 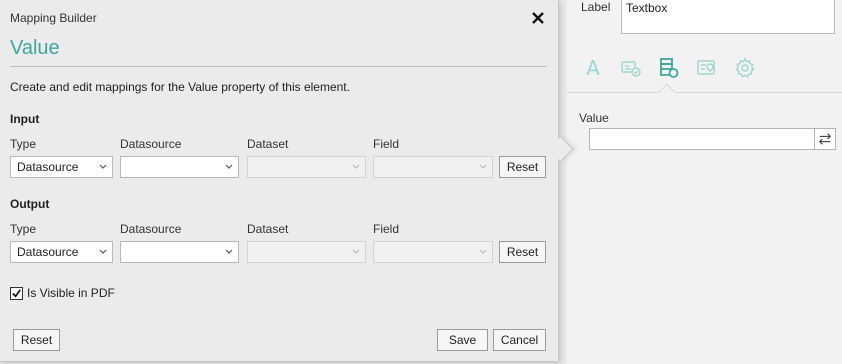 I want to click on output-datasource-label: Datasource, so click(x=151, y=229).